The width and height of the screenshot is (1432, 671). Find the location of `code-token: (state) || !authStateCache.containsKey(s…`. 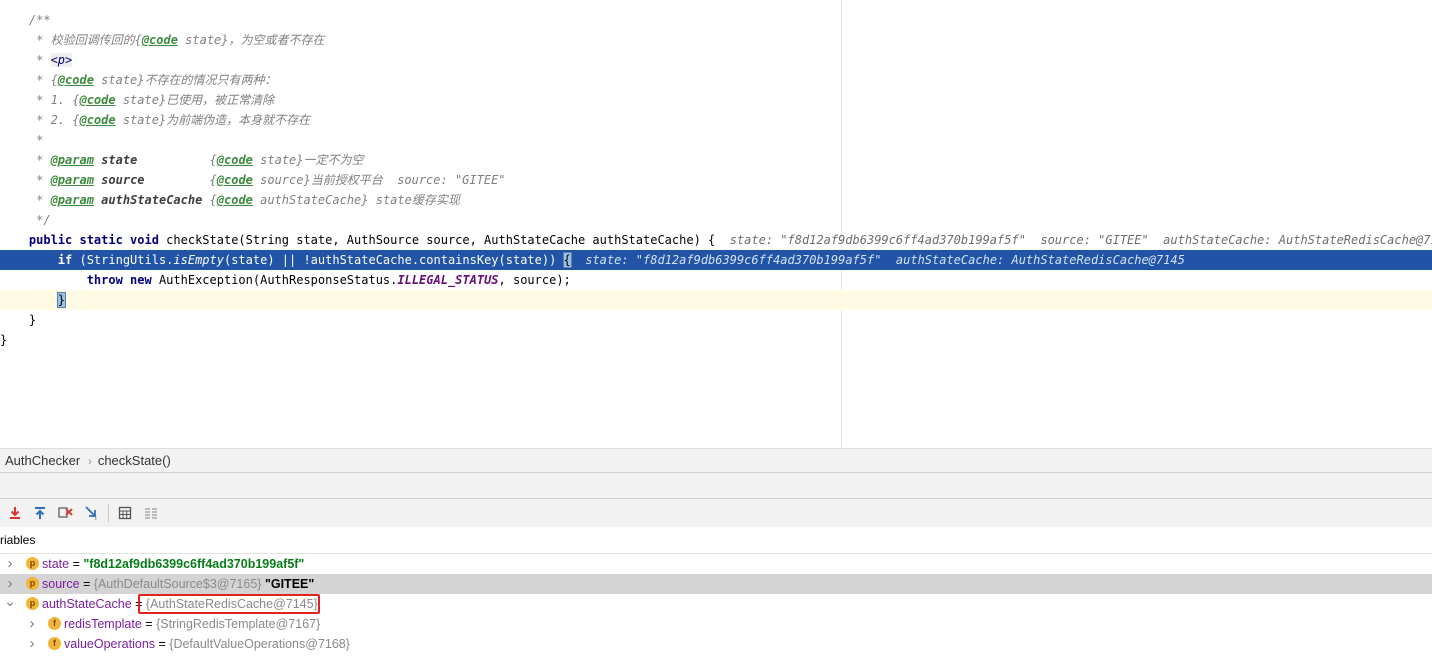

code-token: (state) || !authStateCache.containsKey(s… is located at coordinates (393, 260).